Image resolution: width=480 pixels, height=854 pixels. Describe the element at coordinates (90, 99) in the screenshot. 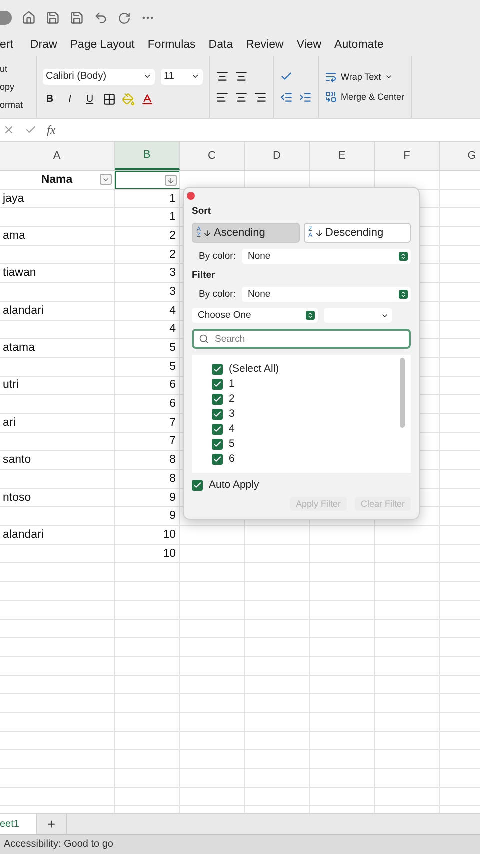

I see `font-style-button: U` at that location.